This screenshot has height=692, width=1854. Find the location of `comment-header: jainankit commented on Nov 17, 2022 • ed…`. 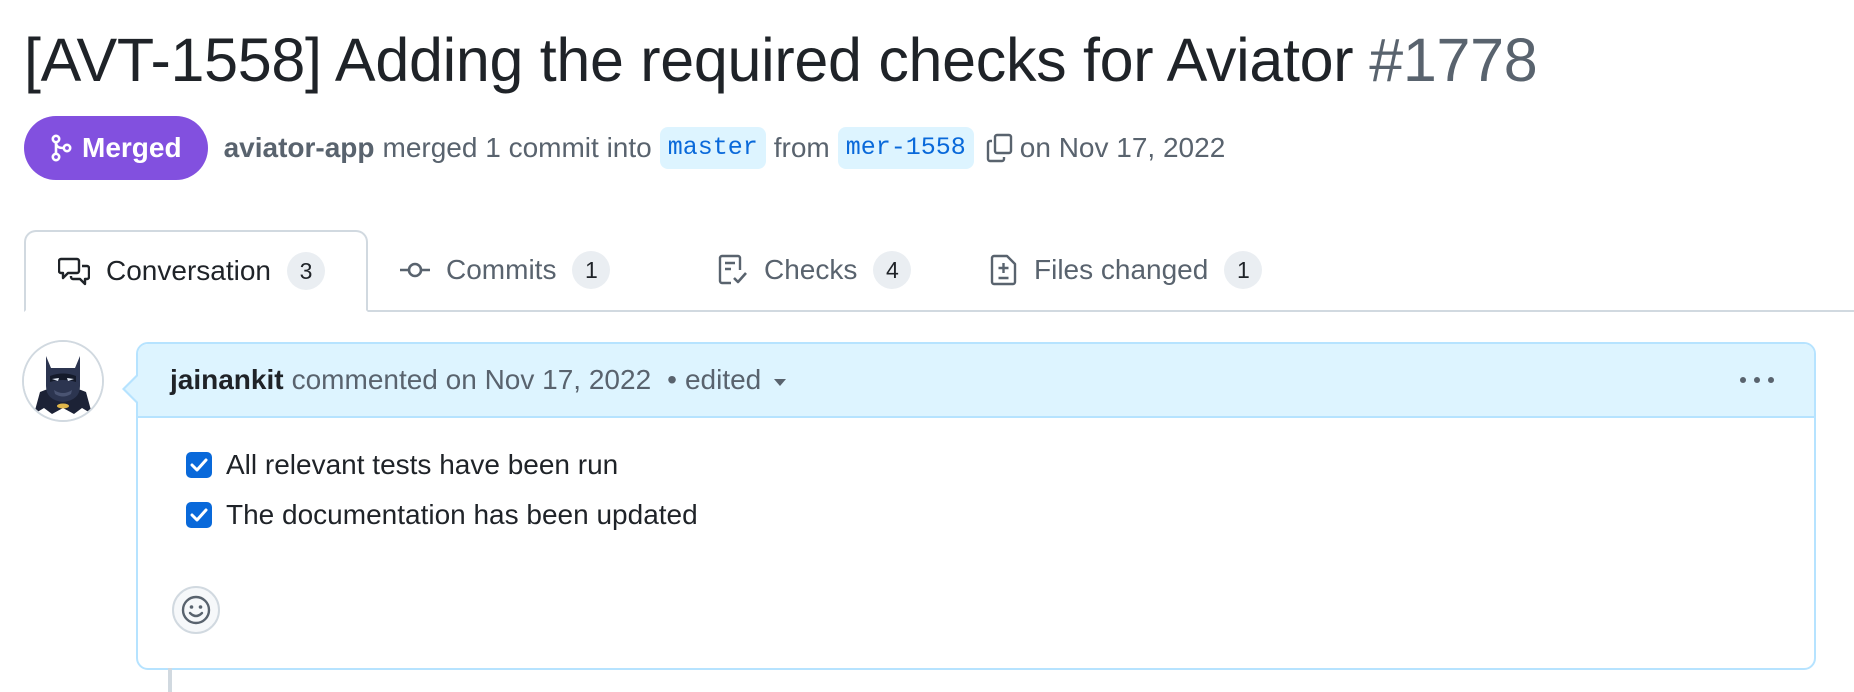

comment-header: jainankit commented on Nov 17, 2022 • ed… is located at coordinates (976, 381).